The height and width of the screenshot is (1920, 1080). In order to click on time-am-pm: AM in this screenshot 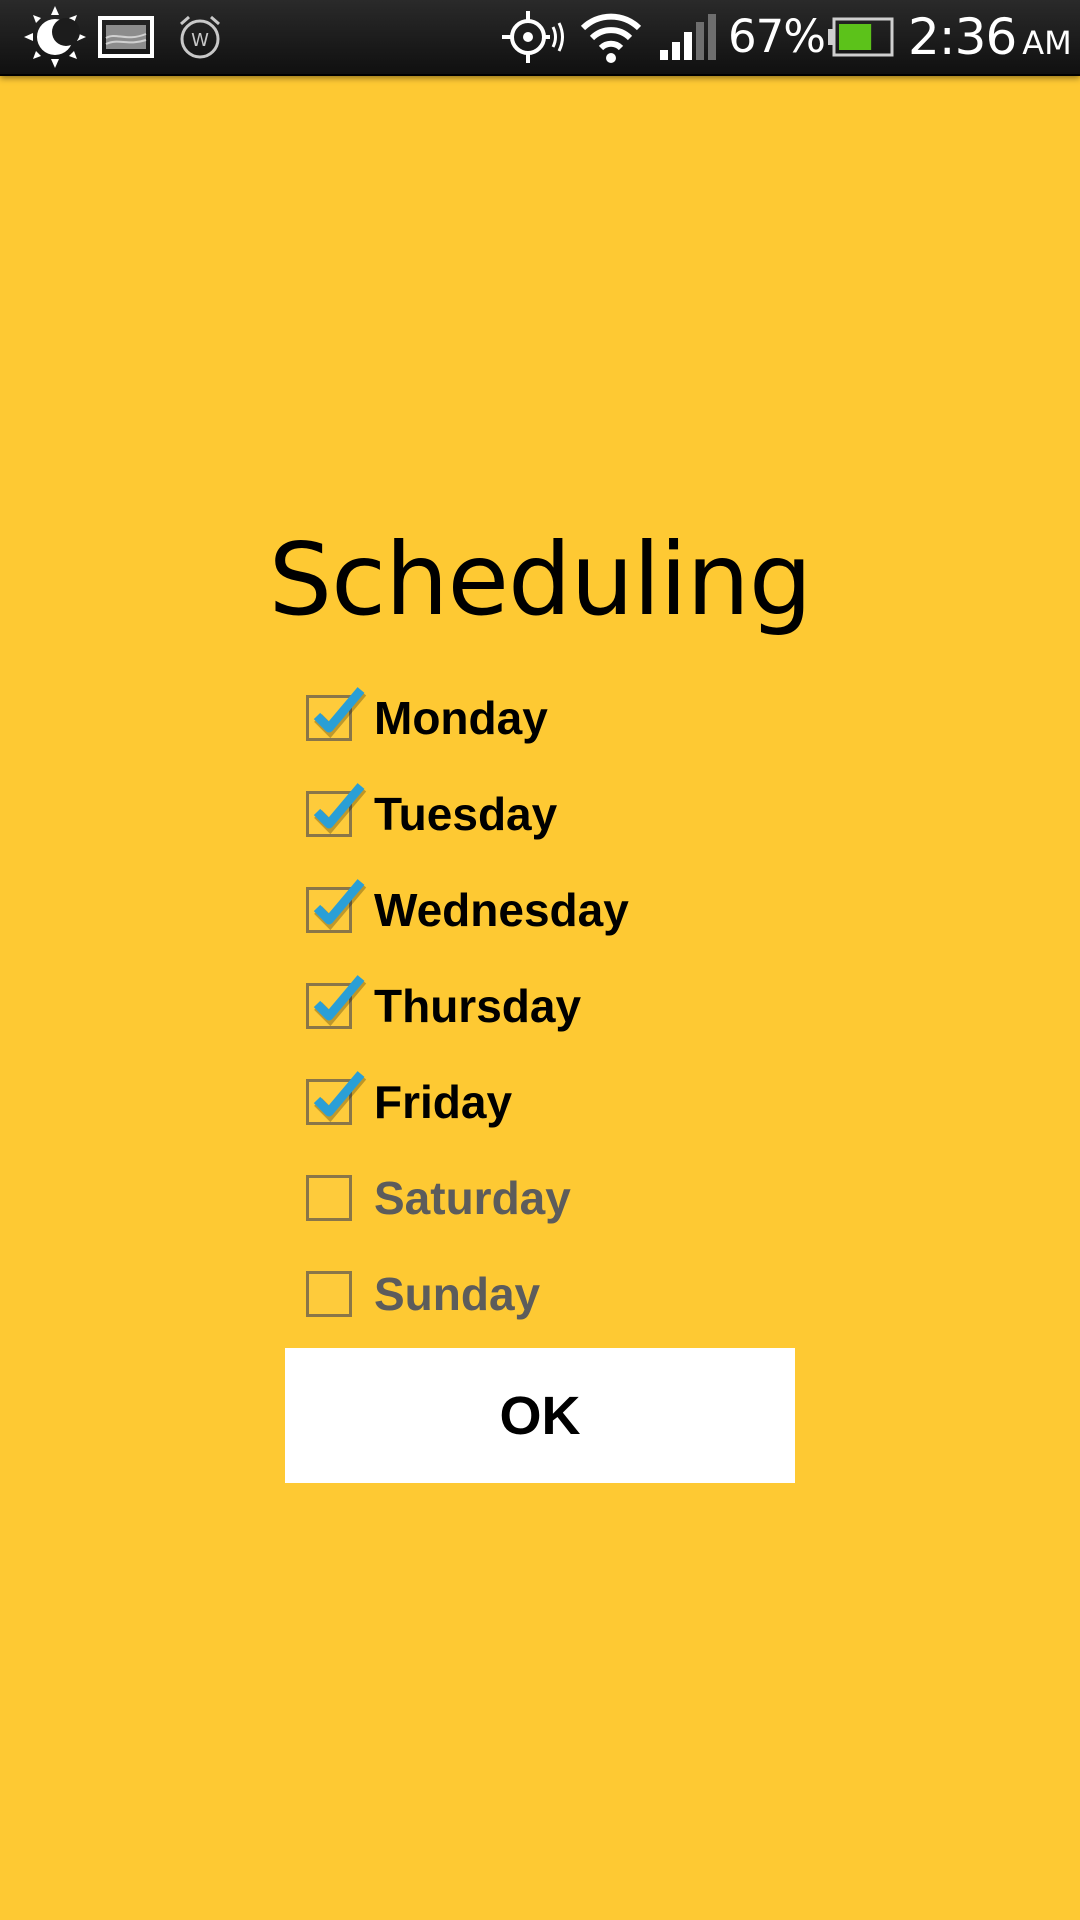, I will do `click(1047, 43)`.